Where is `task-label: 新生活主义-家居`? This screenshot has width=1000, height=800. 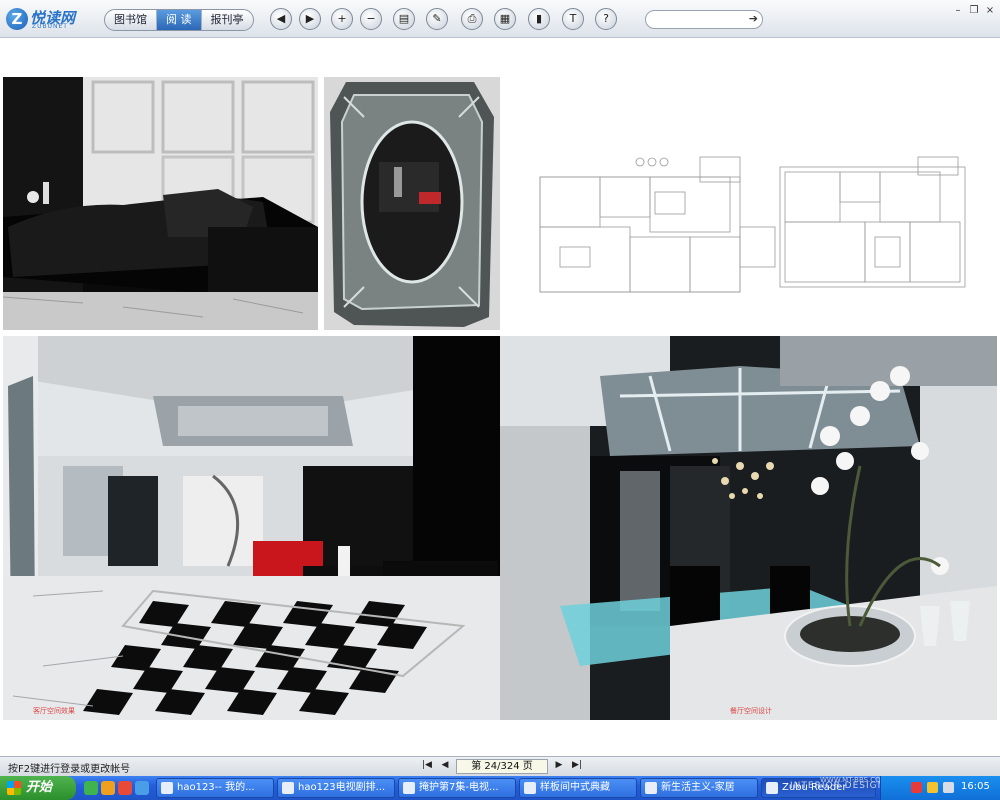 task-label: 新生活主义-家居 is located at coordinates (698, 787).